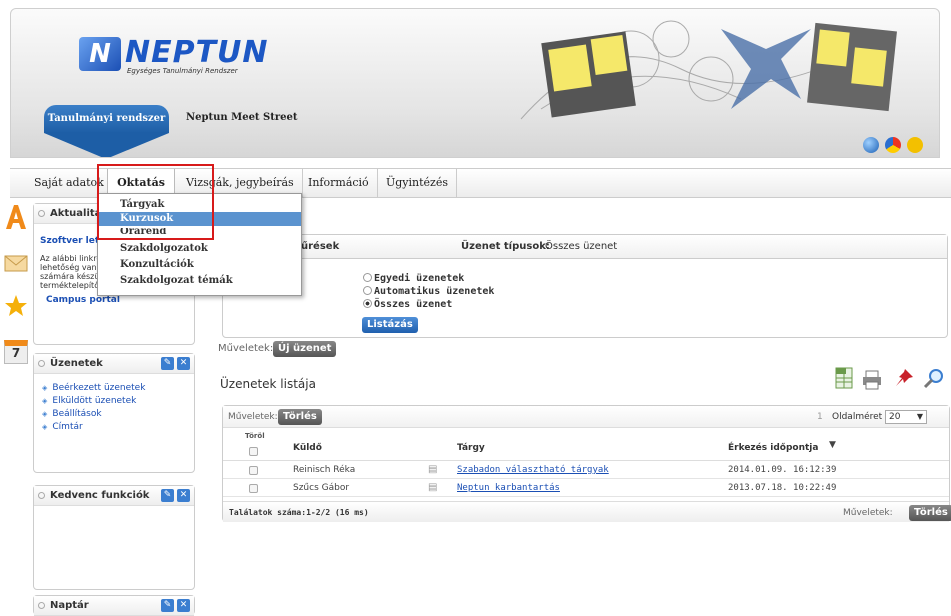  I want to click on panel-uzenetek-title: Üzenetek, so click(76, 363).